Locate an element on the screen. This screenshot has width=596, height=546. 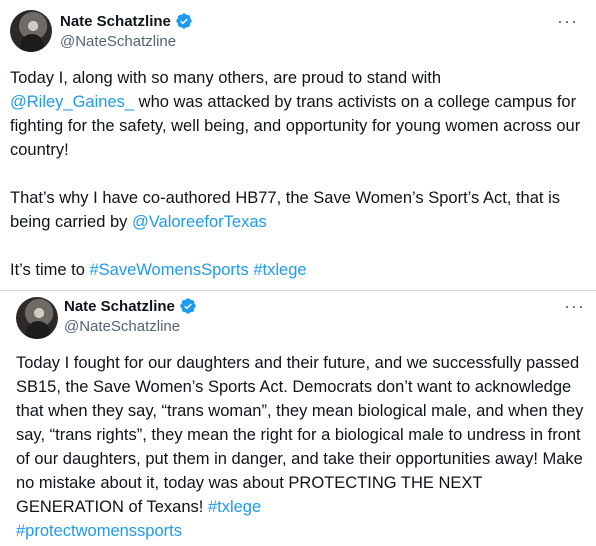
mention-link: @Riley_Gaines_ is located at coordinates (72, 102).